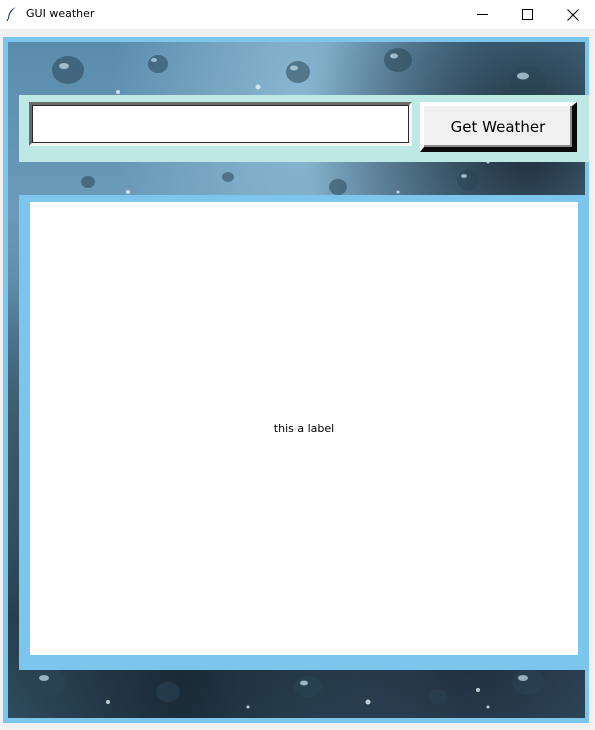  What do you see at coordinates (498, 127) in the screenshot?
I see `get-weather-button: Get Weather` at bounding box center [498, 127].